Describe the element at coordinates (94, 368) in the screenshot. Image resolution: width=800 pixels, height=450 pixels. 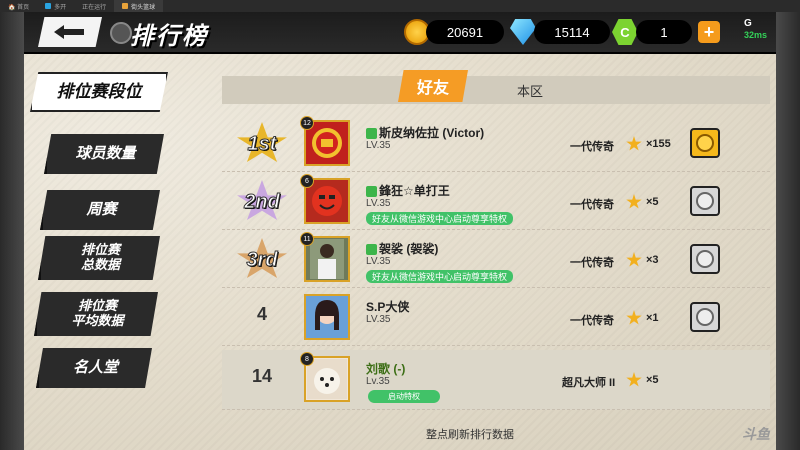
I see `side-tab-hall-of-fame: 名人堂` at that location.